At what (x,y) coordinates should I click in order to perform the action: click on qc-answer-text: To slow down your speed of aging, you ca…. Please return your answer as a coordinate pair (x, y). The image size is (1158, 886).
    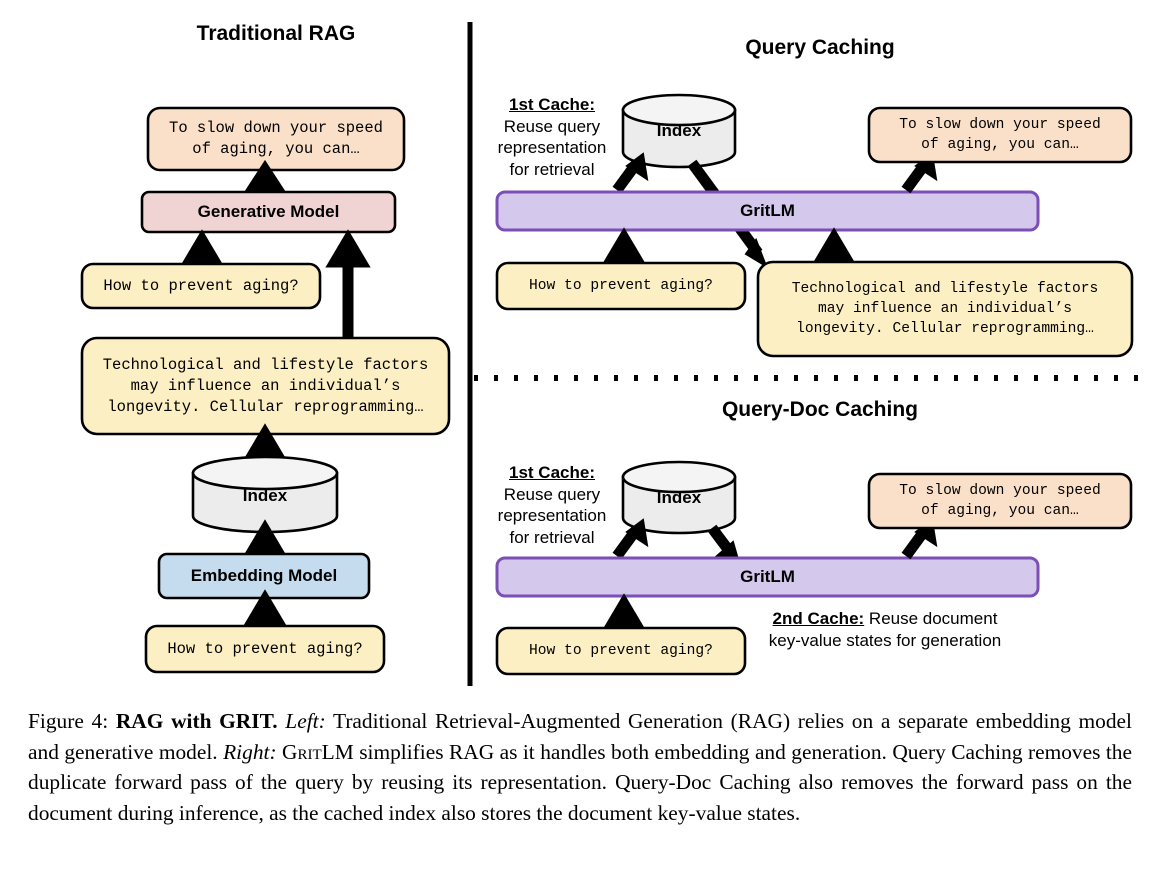
    Looking at the image, I should click on (1000, 135).